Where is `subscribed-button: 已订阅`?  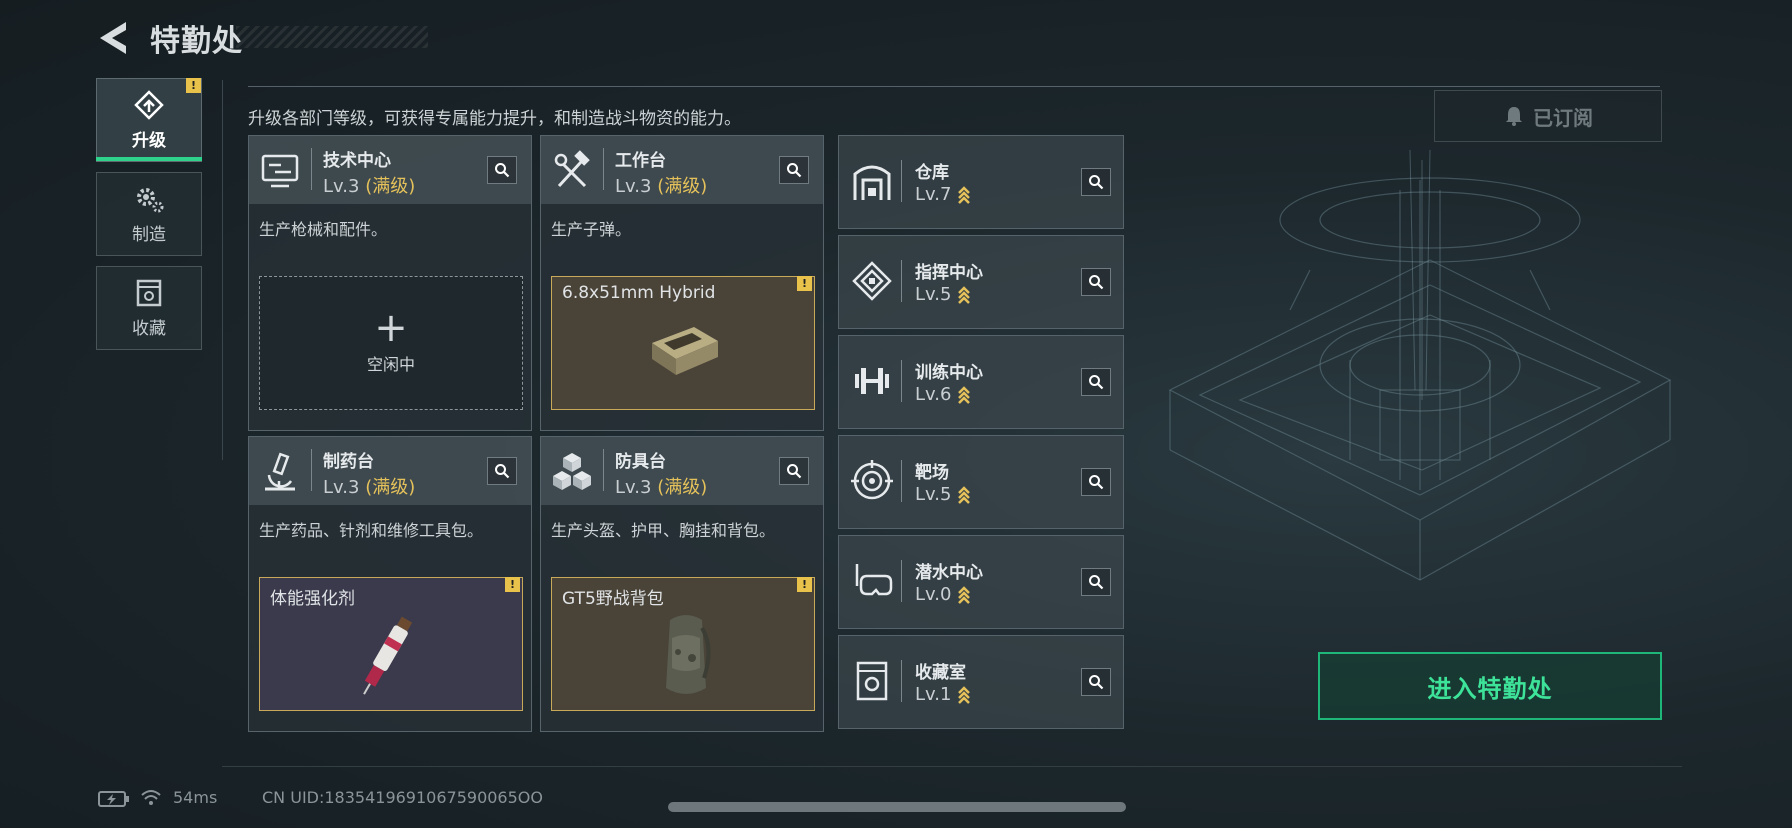
subscribed-button: 已订阅 is located at coordinates (1548, 116).